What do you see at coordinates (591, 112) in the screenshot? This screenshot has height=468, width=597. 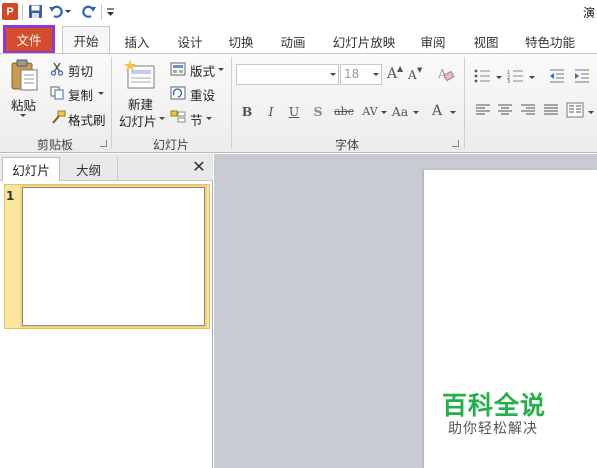 I see `columns-dropdown-icon` at bounding box center [591, 112].